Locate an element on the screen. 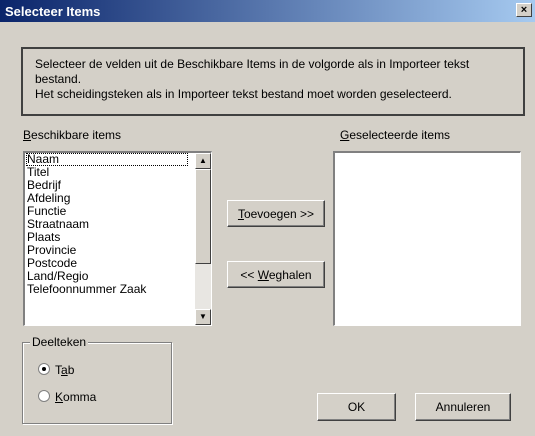  scroll-up-button: ▲ is located at coordinates (203, 161).